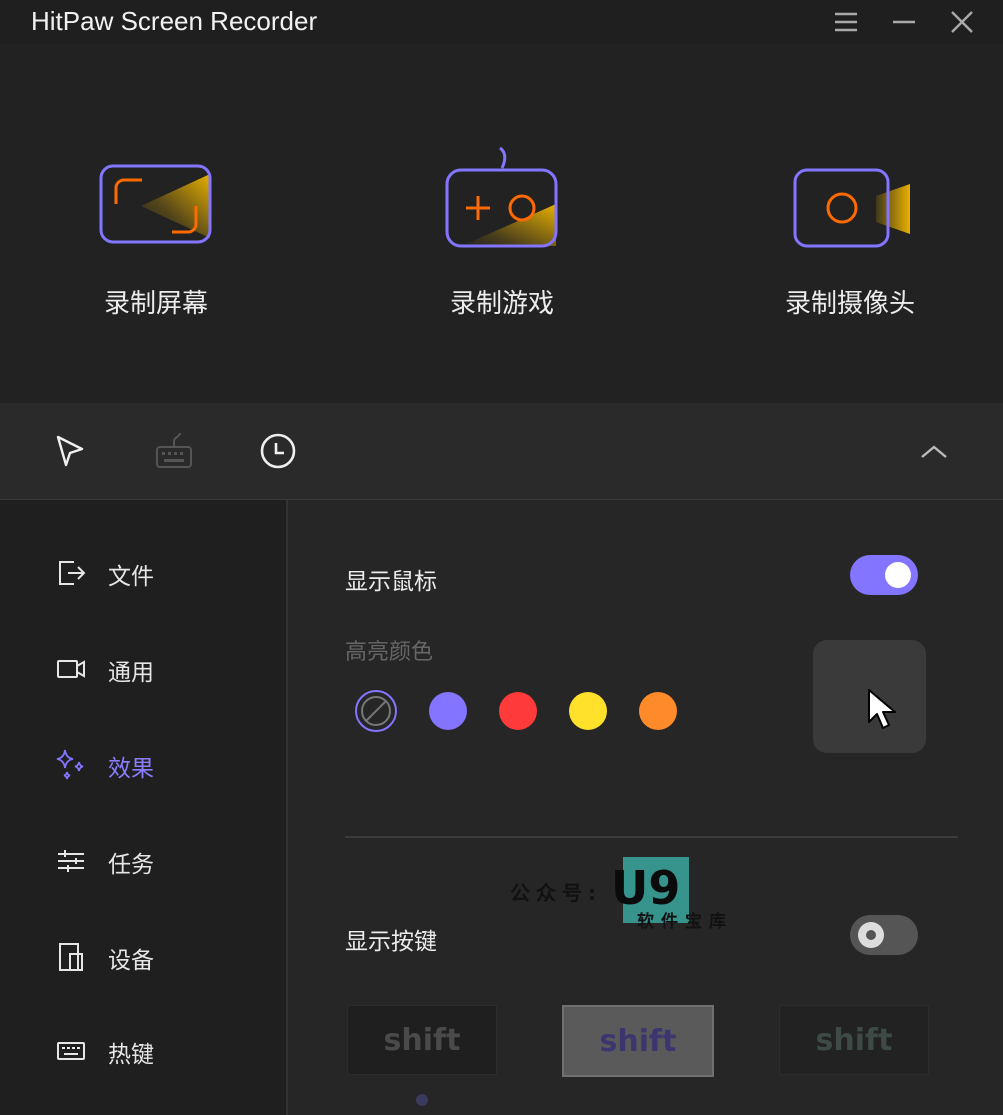 The height and width of the screenshot is (1115, 1003). I want to click on record-camera-label: 录制摄像头, so click(849, 304).